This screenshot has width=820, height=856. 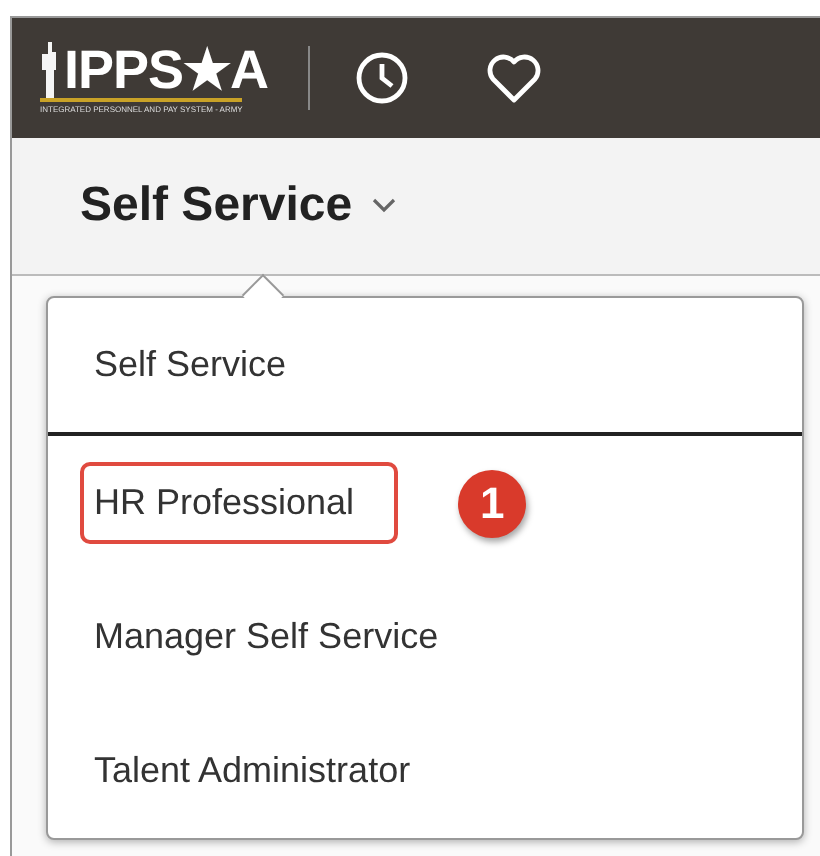 What do you see at coordinates (238, 206) in the screenshot?
I see `page-title-dropdown: Self Service` at bounding box center [238, 206].